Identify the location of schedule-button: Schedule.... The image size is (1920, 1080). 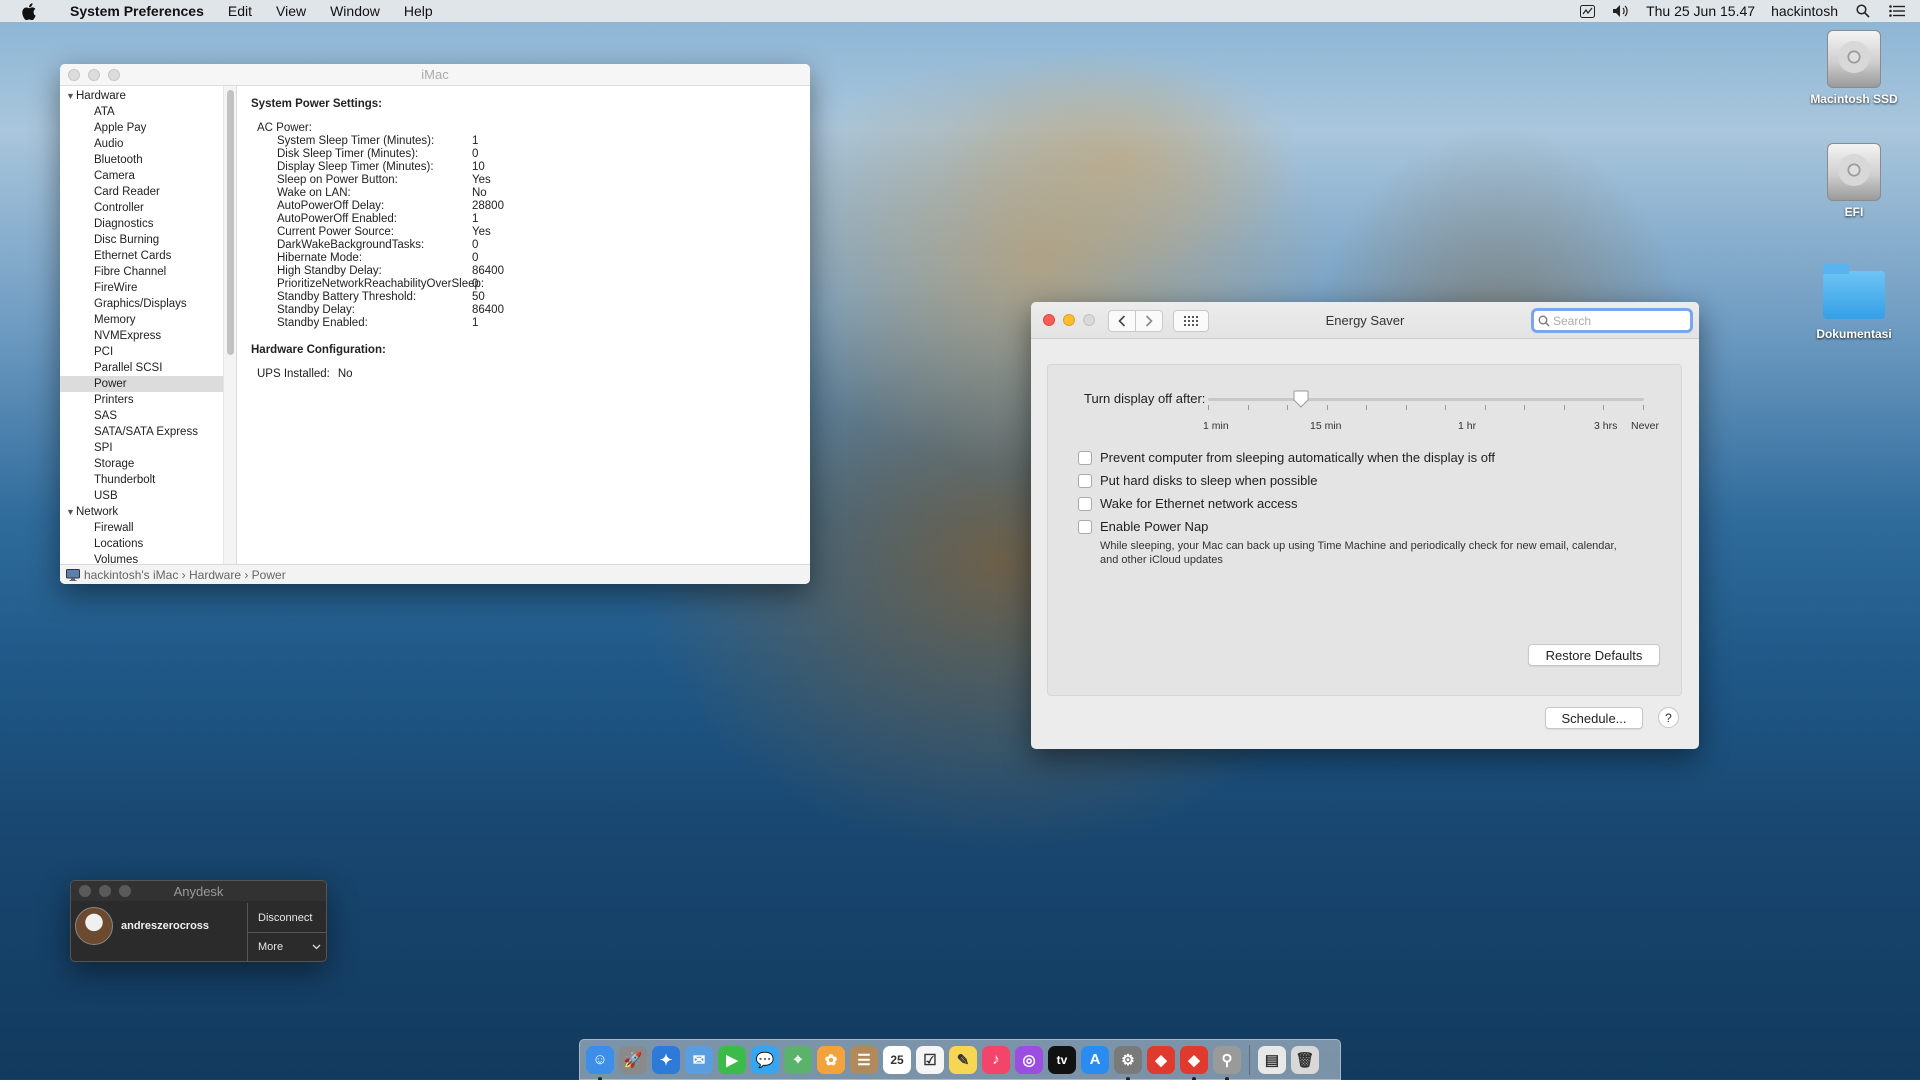
(1594, 718).